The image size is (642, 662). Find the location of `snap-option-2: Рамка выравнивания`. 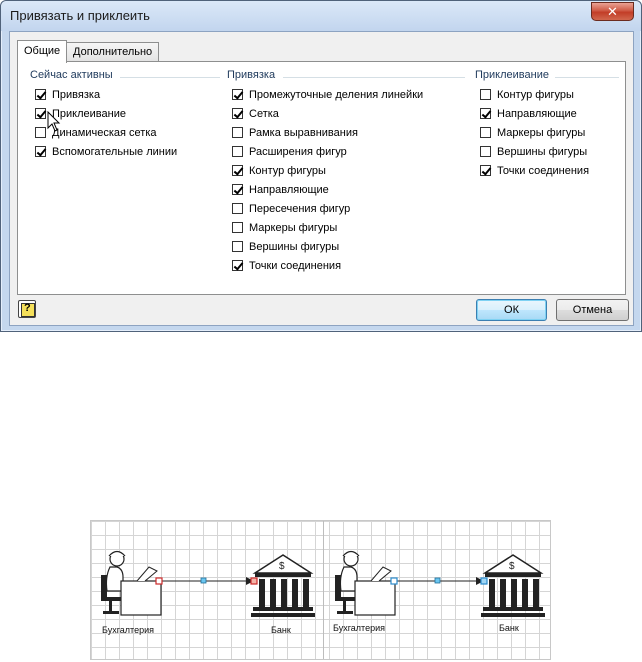

snap-option-2: Рамка выравнивания is located at coordinates (346, 132).